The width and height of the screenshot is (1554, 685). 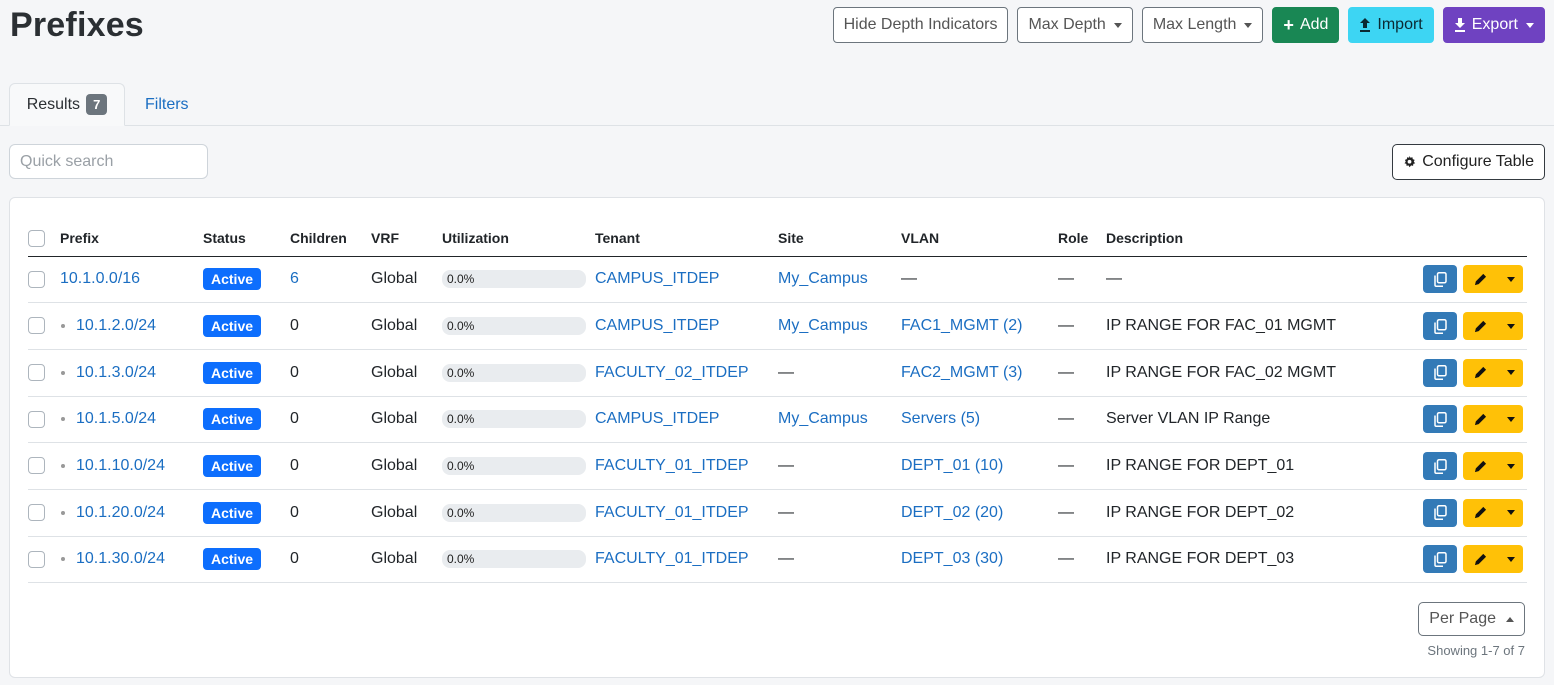 I want to click on prefix-link: 10.1.5.0/24, so click(x=116, y=419).